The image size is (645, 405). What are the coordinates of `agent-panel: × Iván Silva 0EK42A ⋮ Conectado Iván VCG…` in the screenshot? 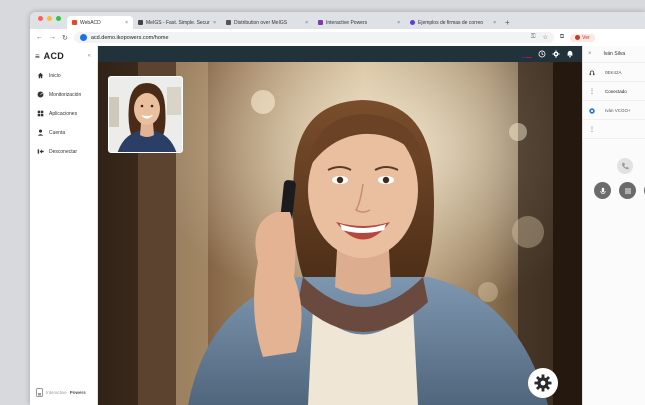 It's located at (613, 225).